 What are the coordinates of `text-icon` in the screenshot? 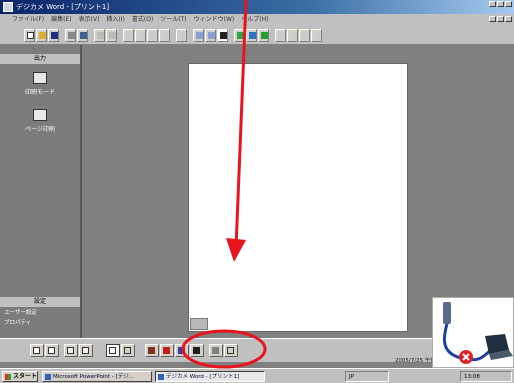 It's located at (240, 35).